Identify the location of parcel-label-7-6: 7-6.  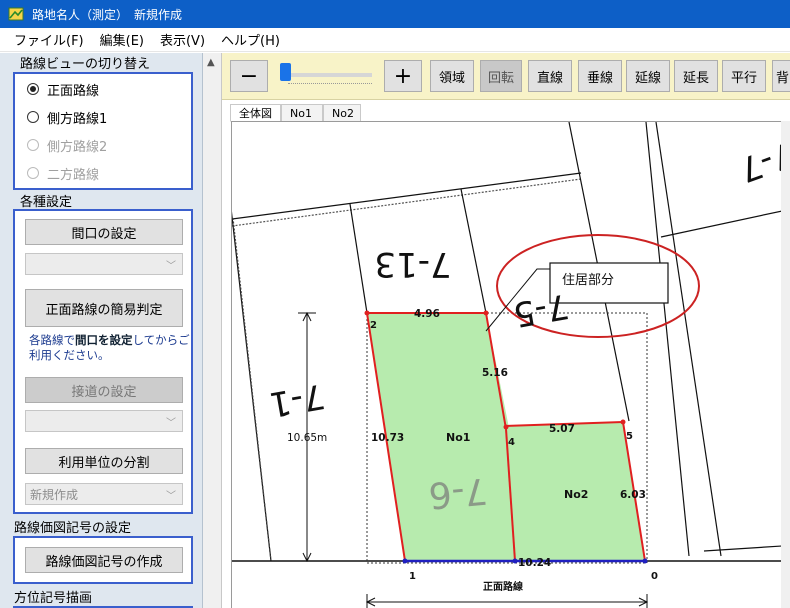
(458, 492).